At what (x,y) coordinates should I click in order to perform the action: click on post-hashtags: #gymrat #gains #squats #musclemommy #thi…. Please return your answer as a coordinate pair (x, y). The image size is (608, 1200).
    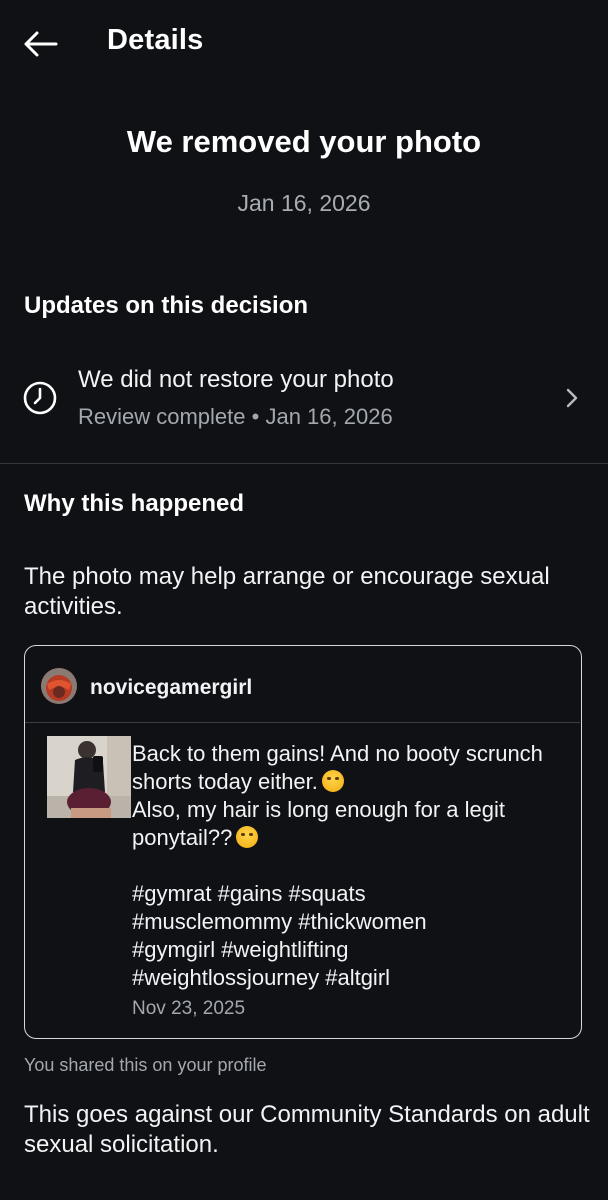
    Looking at the image, I should click on (279, 935).